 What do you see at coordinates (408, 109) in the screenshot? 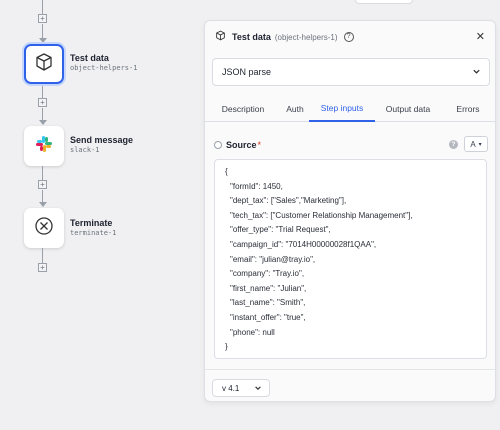
I see `tab-output-data: Output data` at bounding box center [408, 109].